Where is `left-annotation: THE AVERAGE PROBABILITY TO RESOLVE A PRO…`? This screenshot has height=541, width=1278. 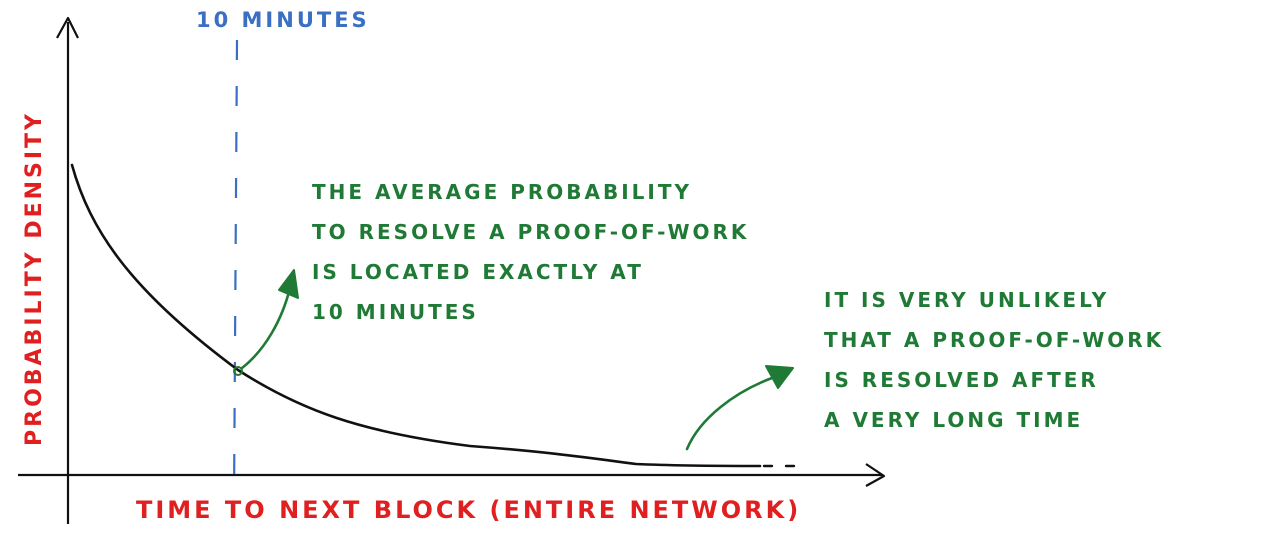
left-annotation: THE AVERAGE PROBABILITY TO RESOLVE A PRO… is located at coordinates (530, 252).